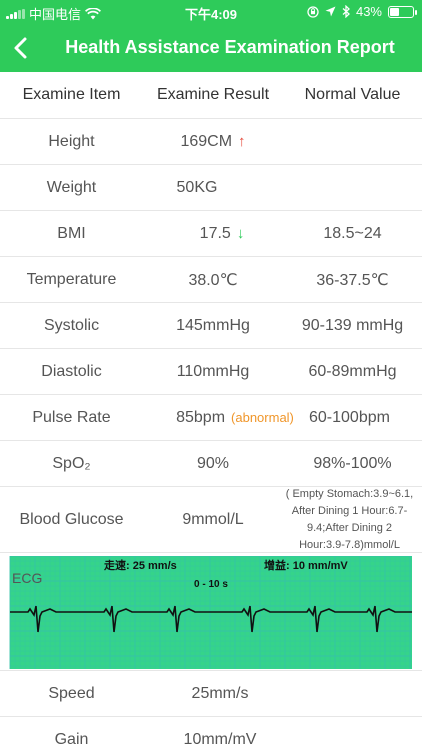 This screenshot has height=750, width=422. Describe the element at coordinates (71, 94) in the screenshot. I see `header-examine-item: Examine Item` at that location.